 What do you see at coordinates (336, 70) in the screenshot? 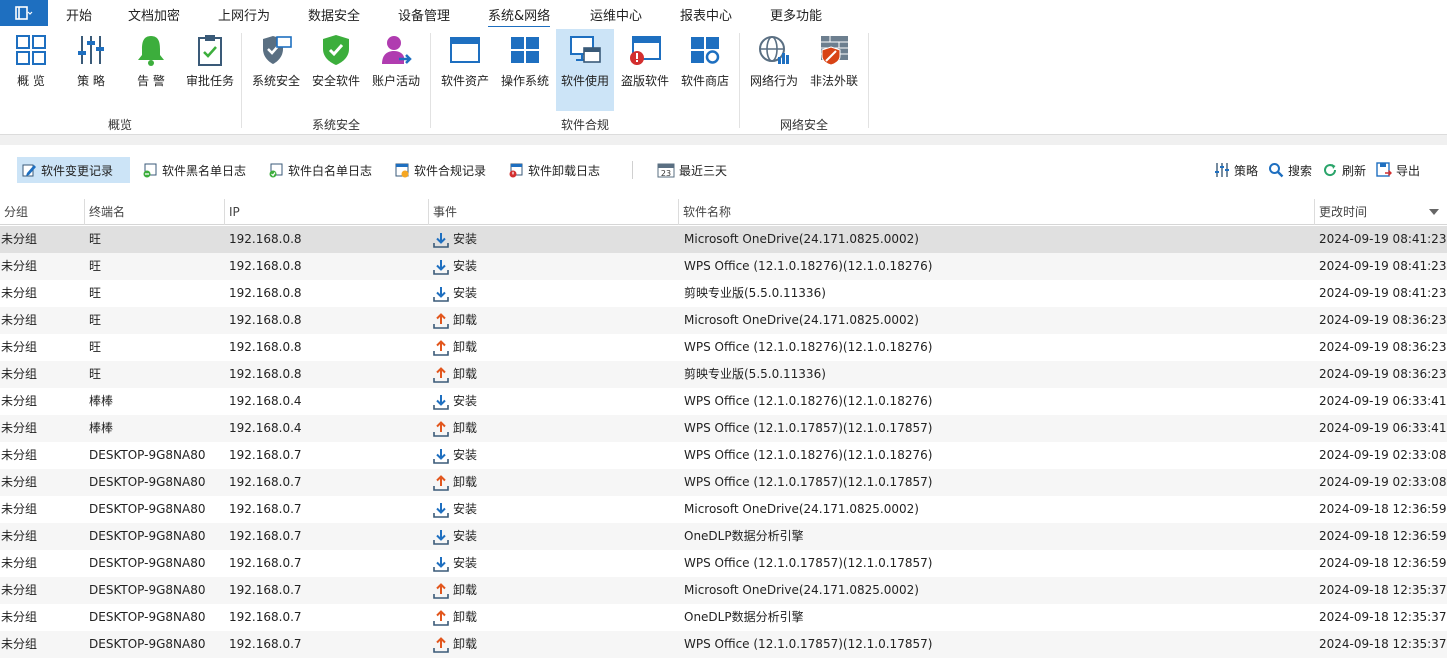
I see `ribbon-security-software-button: 安全软件` at bounding box center [336, 70].